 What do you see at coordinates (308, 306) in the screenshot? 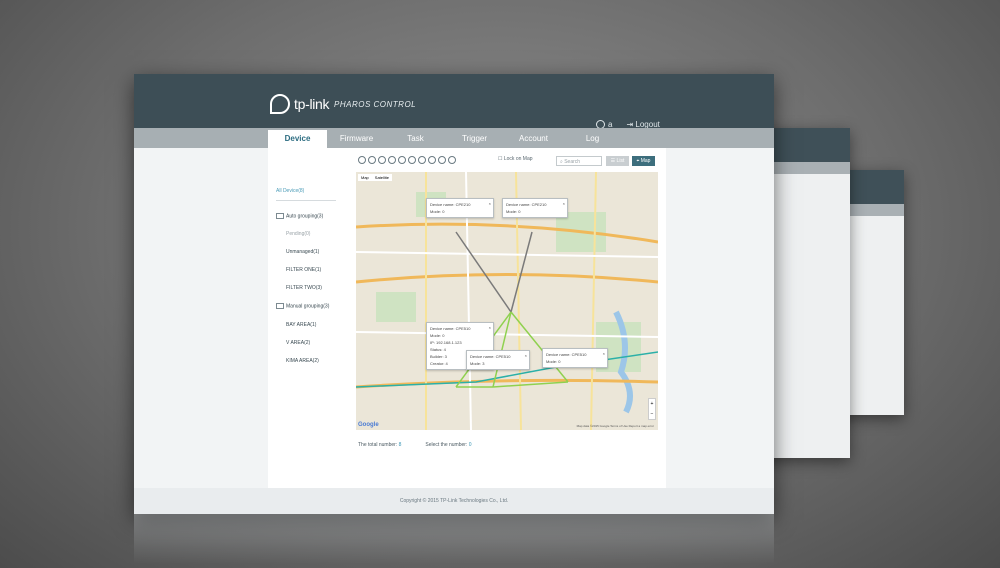
I see `tree-label: Manual grouping(3)` at bounding box center [308, 306].